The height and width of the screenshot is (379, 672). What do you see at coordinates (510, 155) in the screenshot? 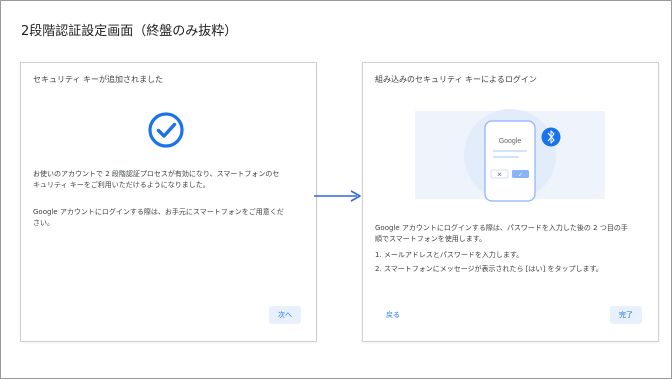
I see `phone-illustration: Google ✕ ✓` at bounding box center [510, 155].